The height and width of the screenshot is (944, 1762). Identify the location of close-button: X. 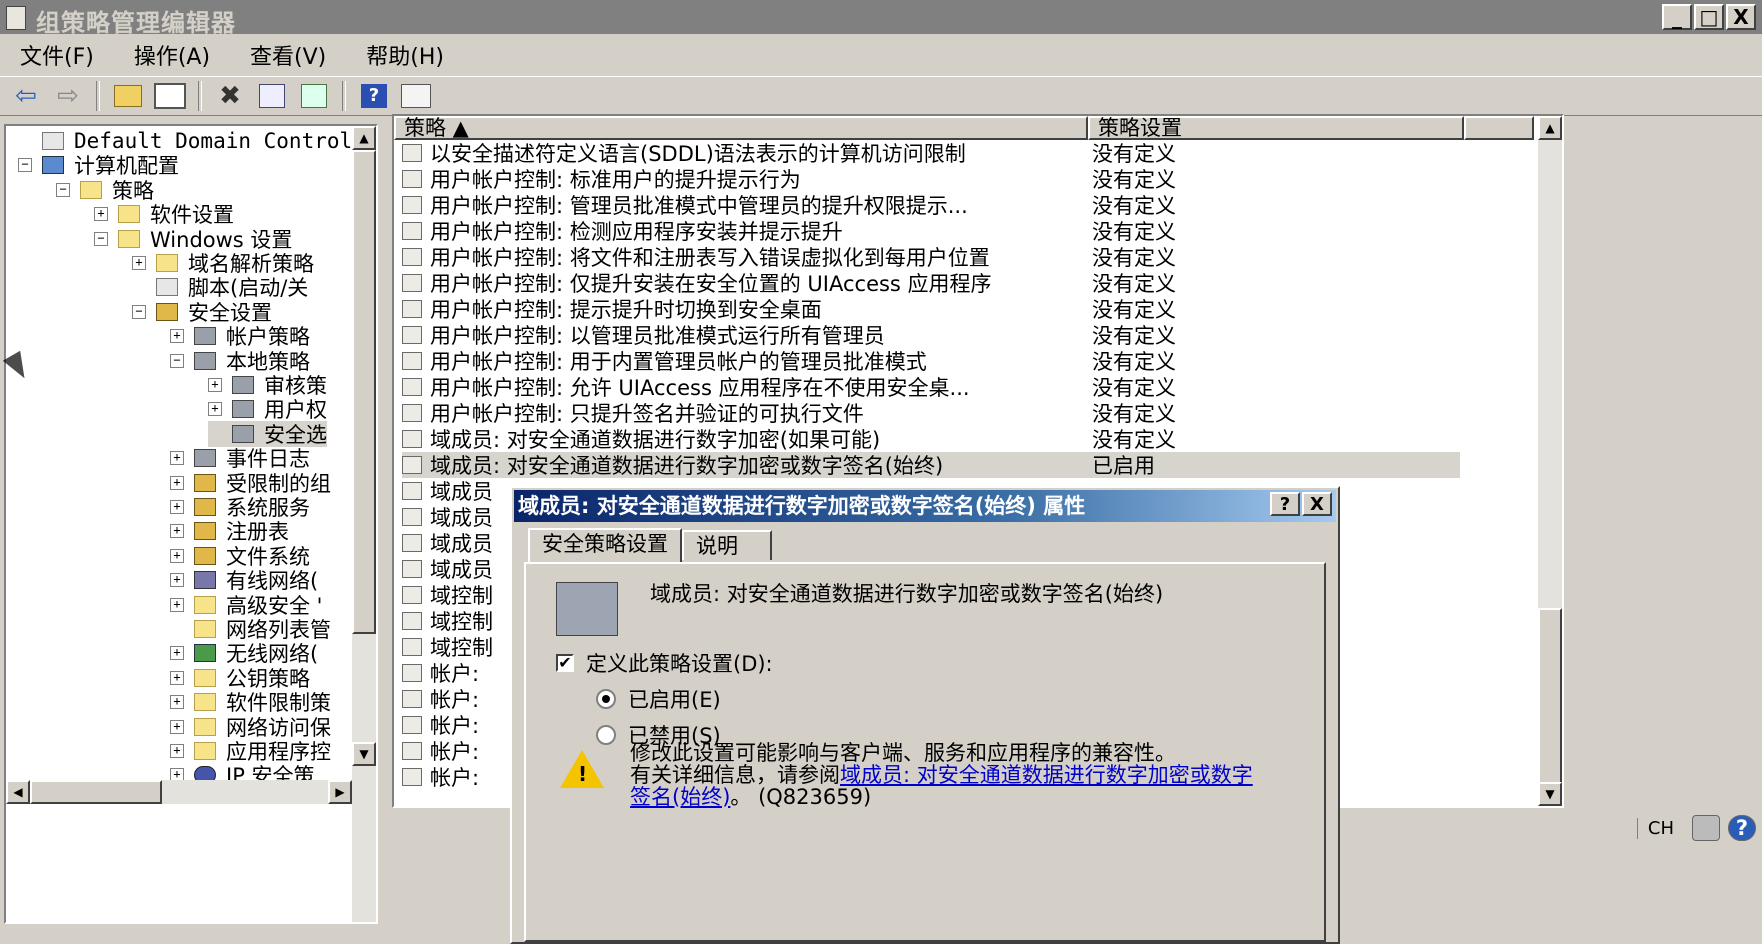
(1741, 17).